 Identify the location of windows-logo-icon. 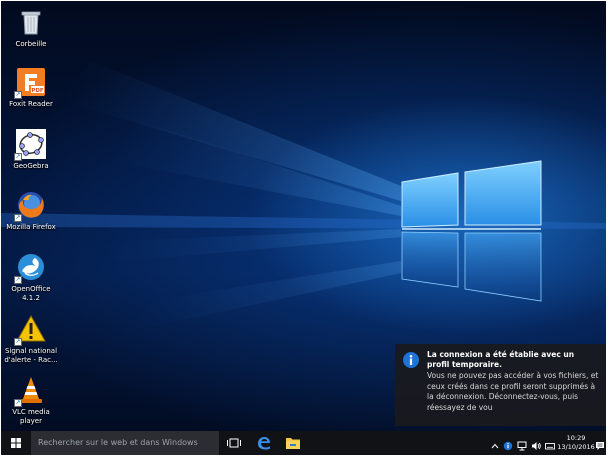
(16, 443).